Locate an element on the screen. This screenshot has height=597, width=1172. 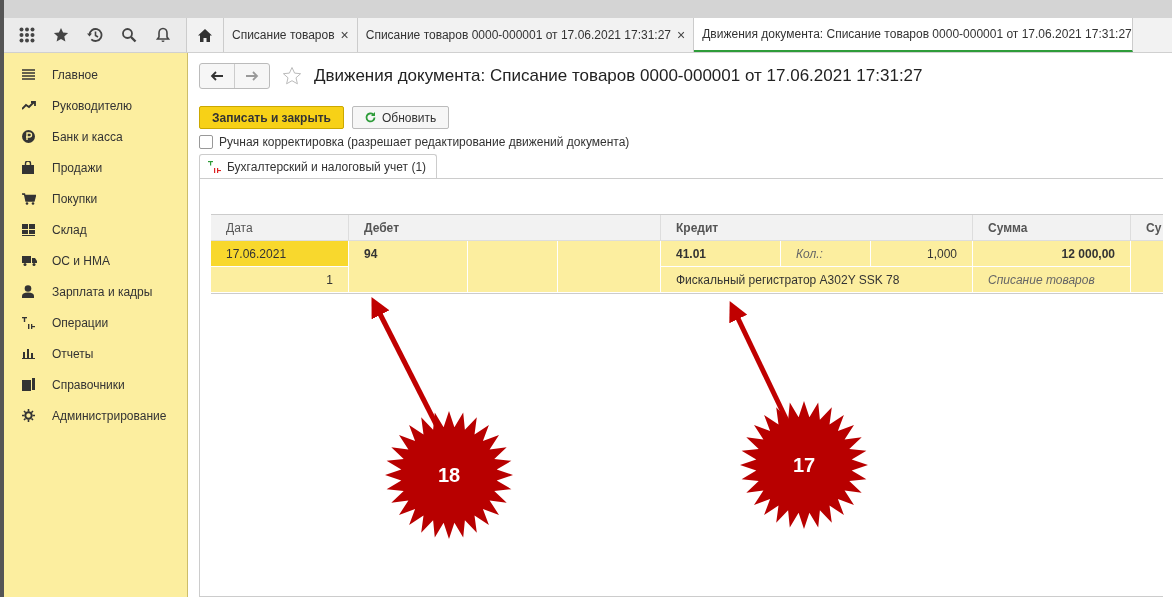
sidebar-item: Операции is located at coordinates (95, 322).